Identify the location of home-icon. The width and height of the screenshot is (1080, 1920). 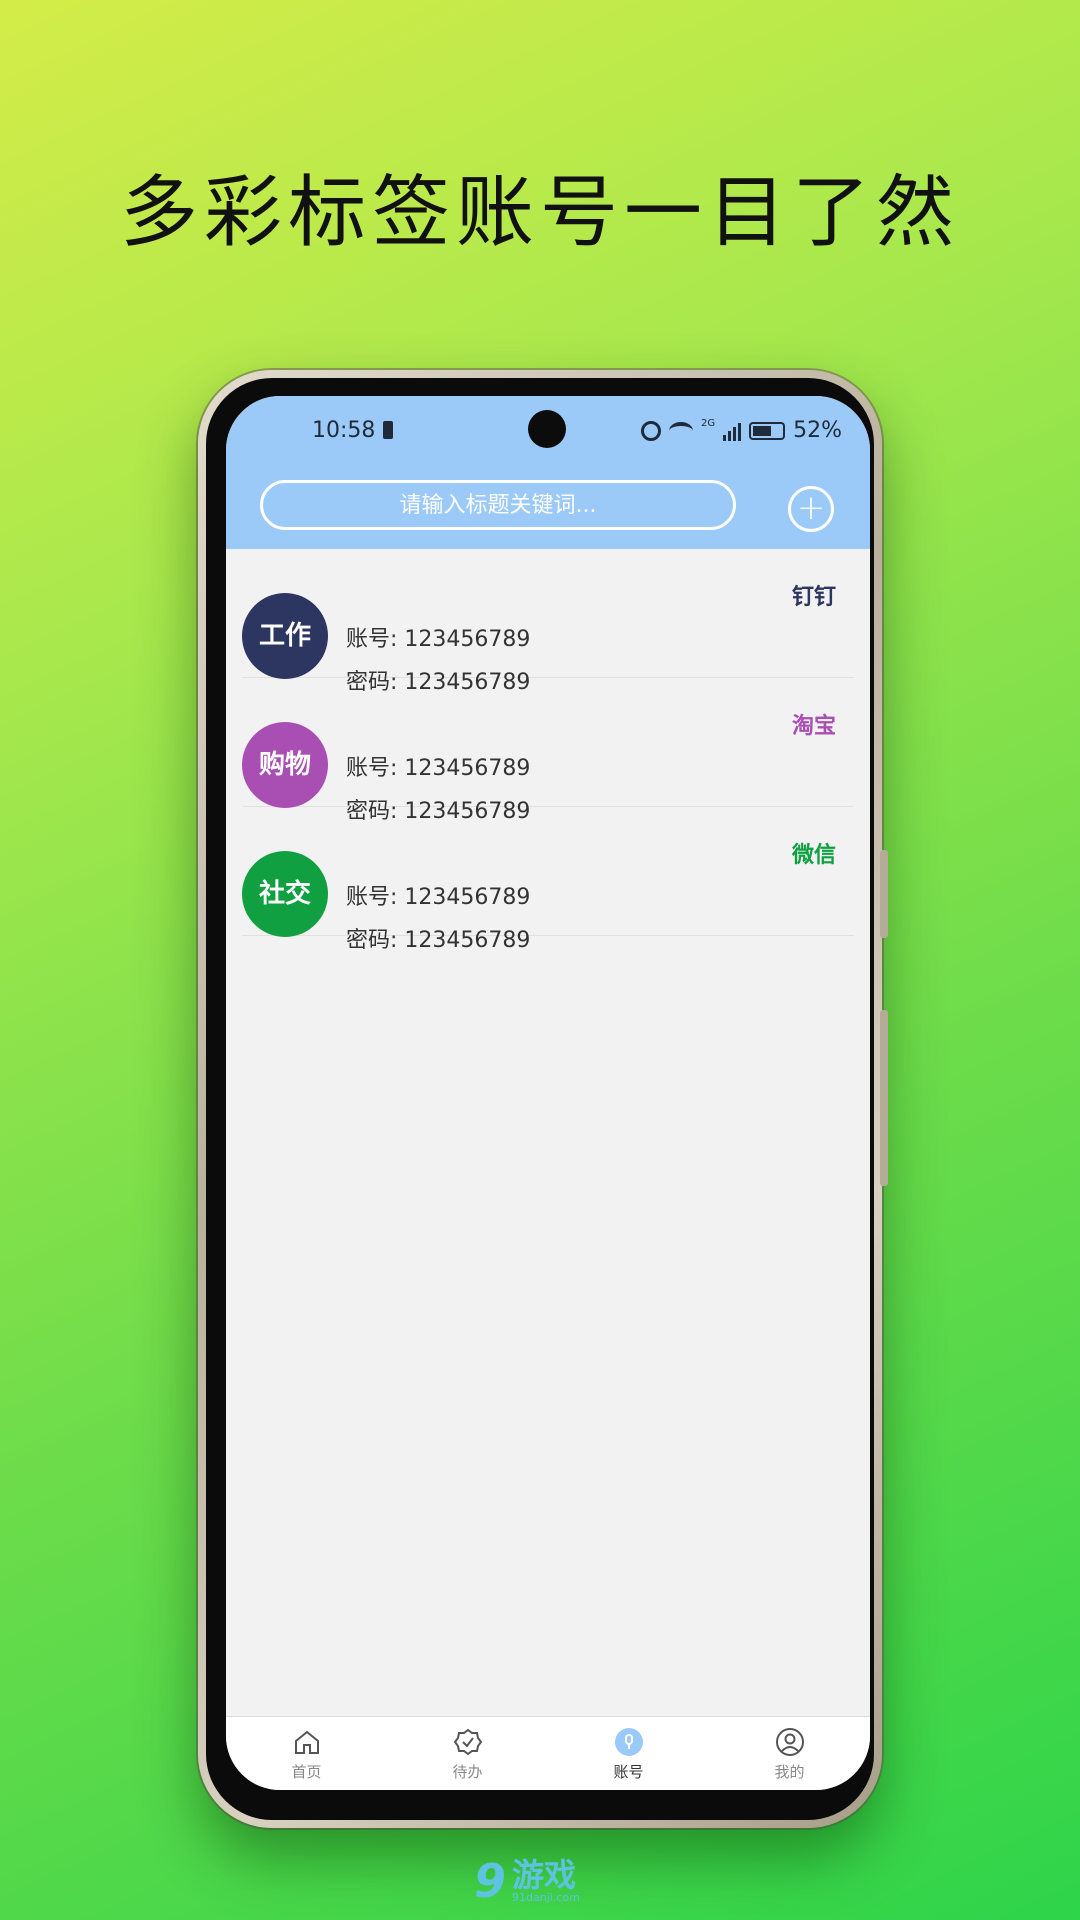
(306, 1742).